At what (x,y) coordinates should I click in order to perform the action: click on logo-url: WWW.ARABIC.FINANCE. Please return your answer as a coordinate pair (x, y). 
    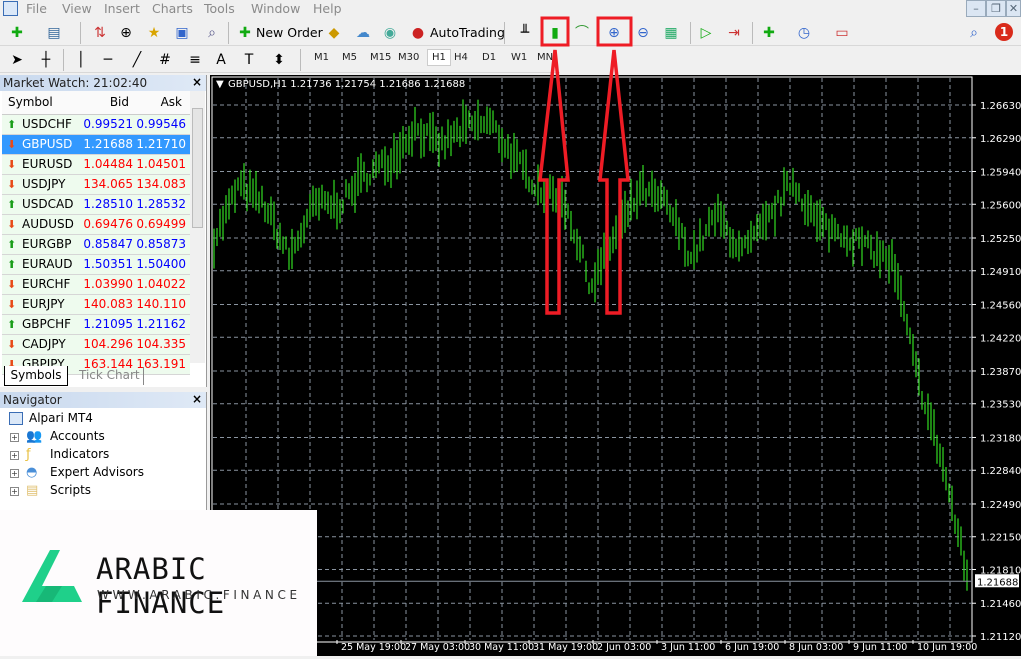
    Looking at the image, I should click on (199, 595).